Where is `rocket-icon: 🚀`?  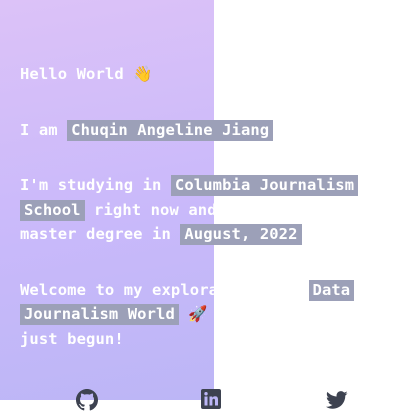 rocket-icon: 🚀 is located at coordinates (198, 314).